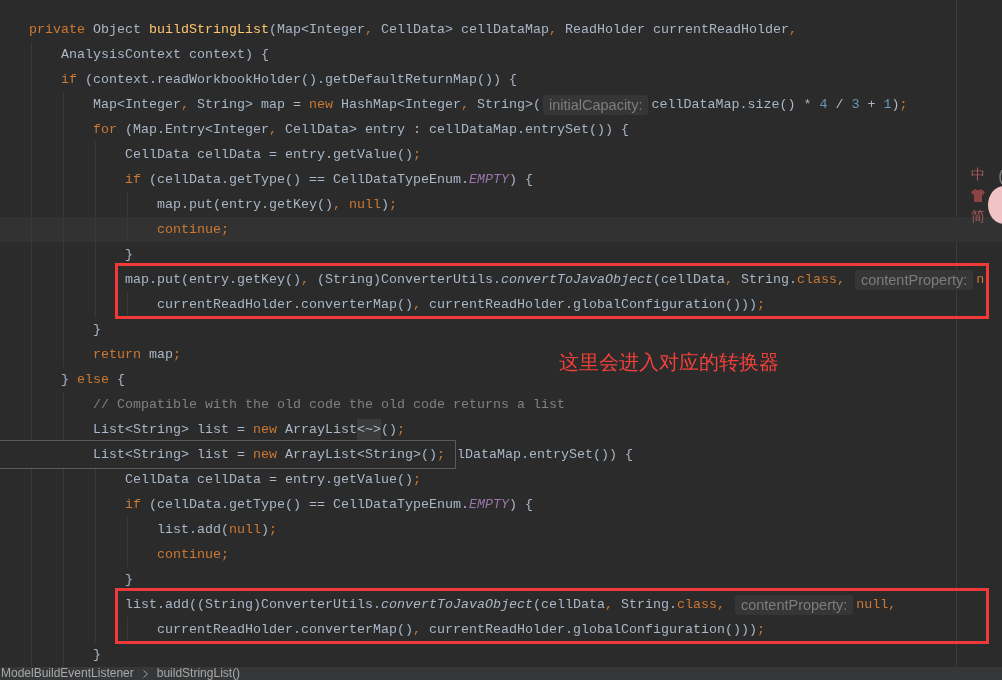  I want to click on chevron-icon, so click(145, 673).